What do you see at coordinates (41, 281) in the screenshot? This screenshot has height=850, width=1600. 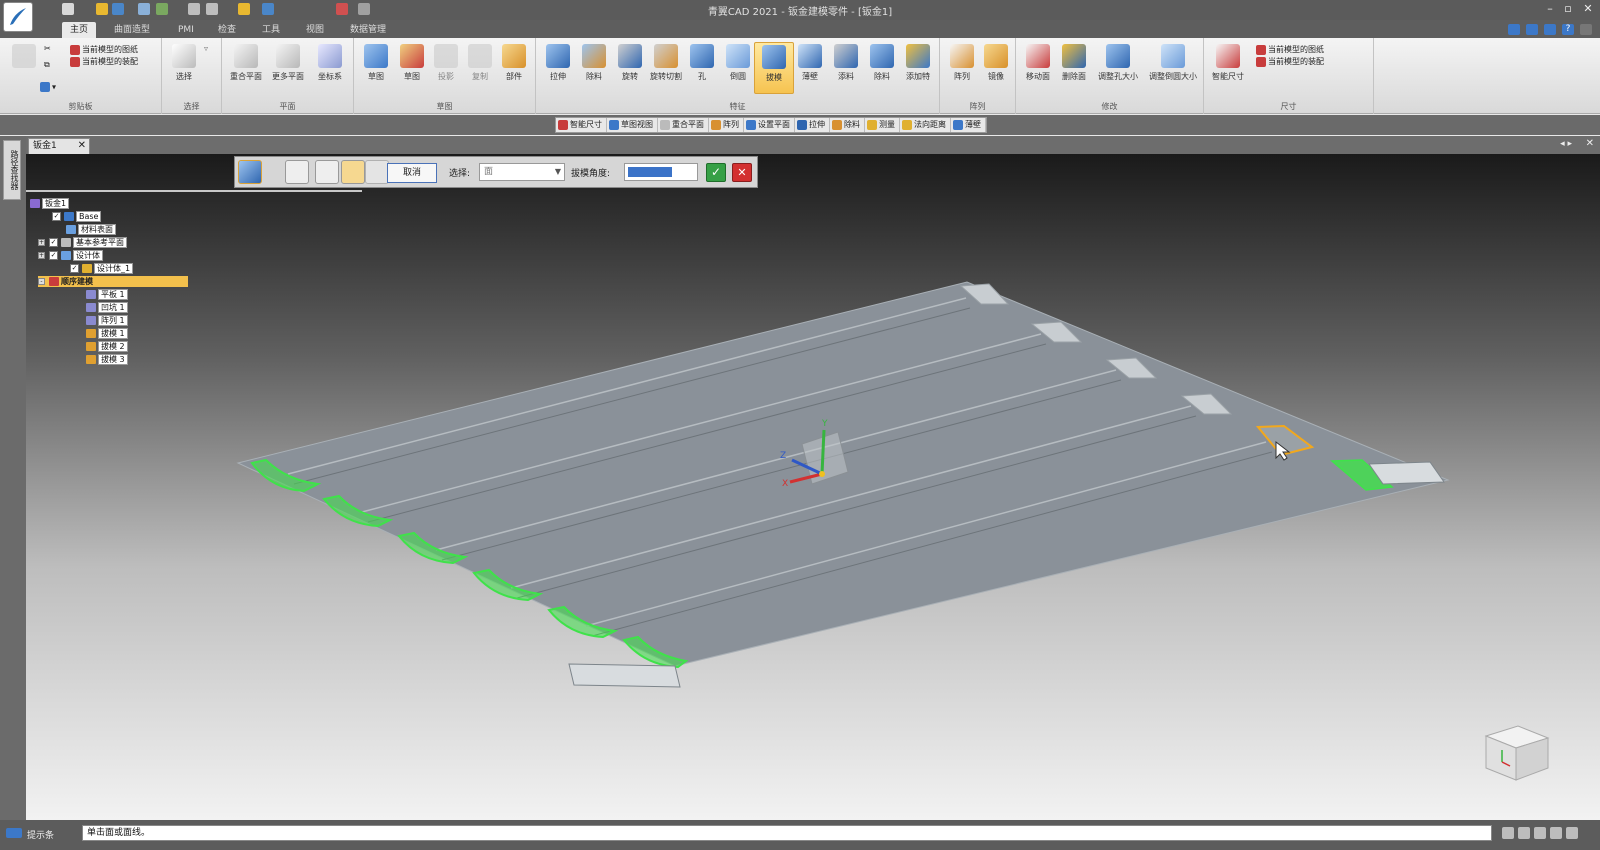 I see `collapse-icon: -` at bounding box center [41, 281].